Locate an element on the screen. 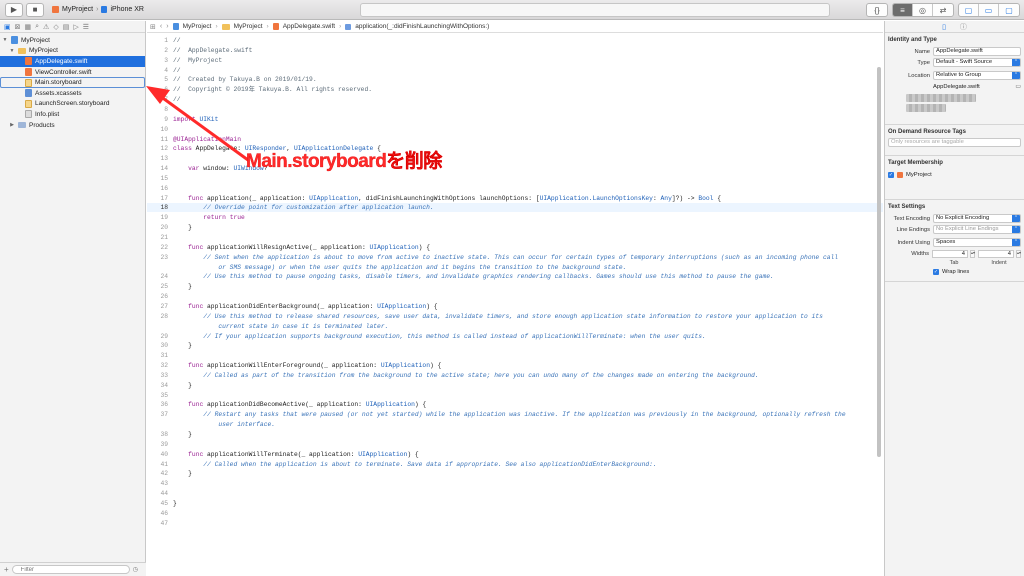  inspector-toggle-icon: ▢ is located at coordinates (1009, 10).